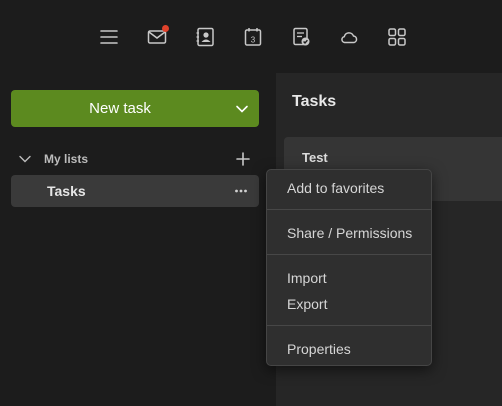  Describe the element at coordinates (349, 37) in the screenshot. I see `cloud-icon` at that location.